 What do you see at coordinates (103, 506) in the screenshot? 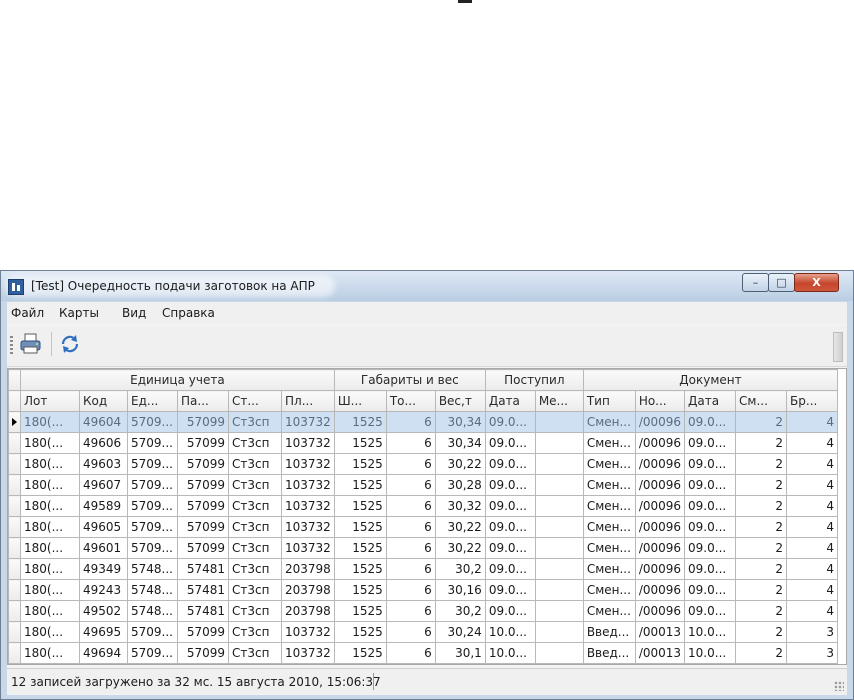
I see `table-cell: 49589` at bounding box center [103, 506].